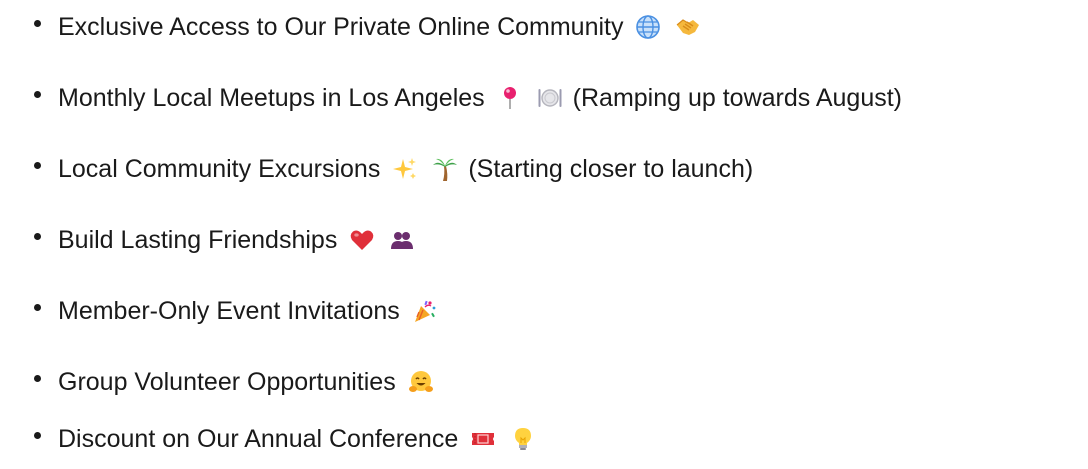 The width and height of the screenshot is (1088, 469). I want to click on item-label: Discount on Our Annual Conference, so click(258, 439).